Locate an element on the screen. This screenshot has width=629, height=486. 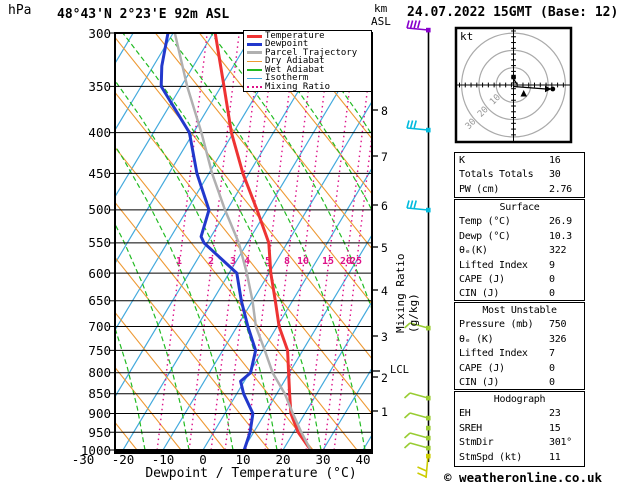
km-tick-label: 2 is located at coordinates (384, 378).